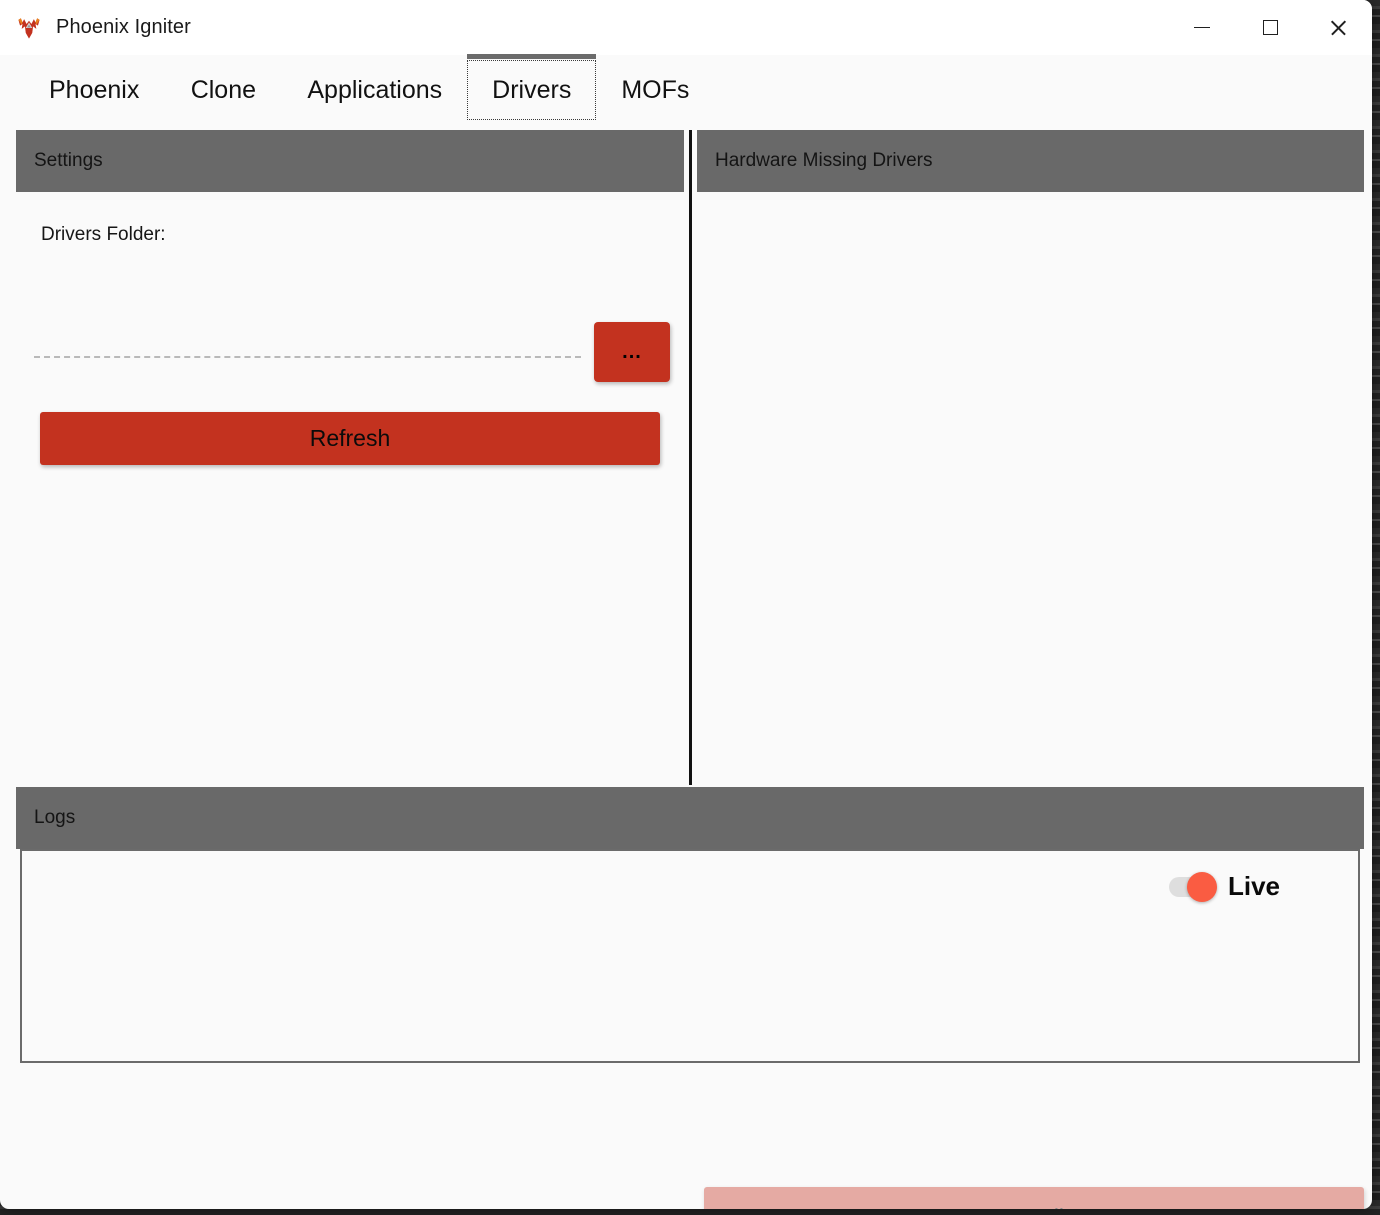  I want to click on window-title: Phoenix Igniter, so click(123, 27).